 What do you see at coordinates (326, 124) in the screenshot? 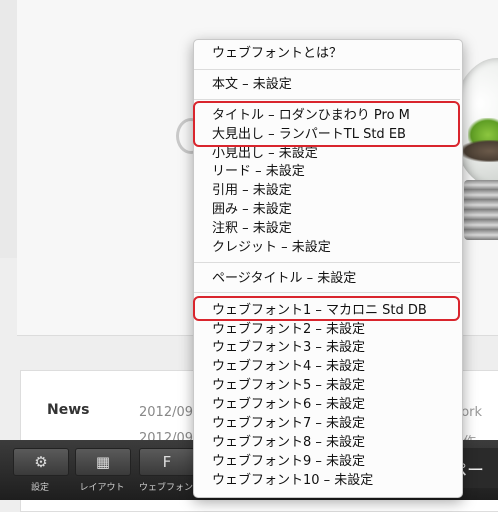
I see `highlight-box-title-fonts` at bounding box center [326, 124].